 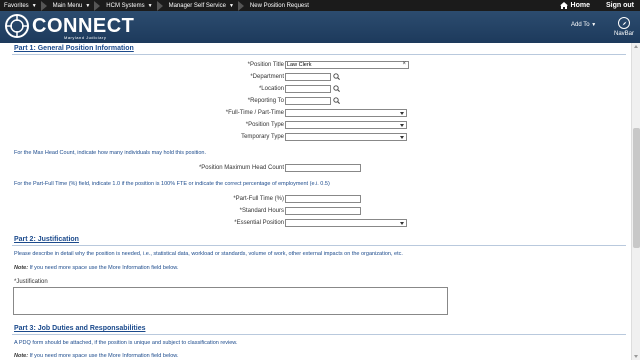 What do you see at coordinates (254, 113) in the screenshot?
I see `full-time-part-time-label: *Full-Time / Part-Time` at bounding box center [254, 113].